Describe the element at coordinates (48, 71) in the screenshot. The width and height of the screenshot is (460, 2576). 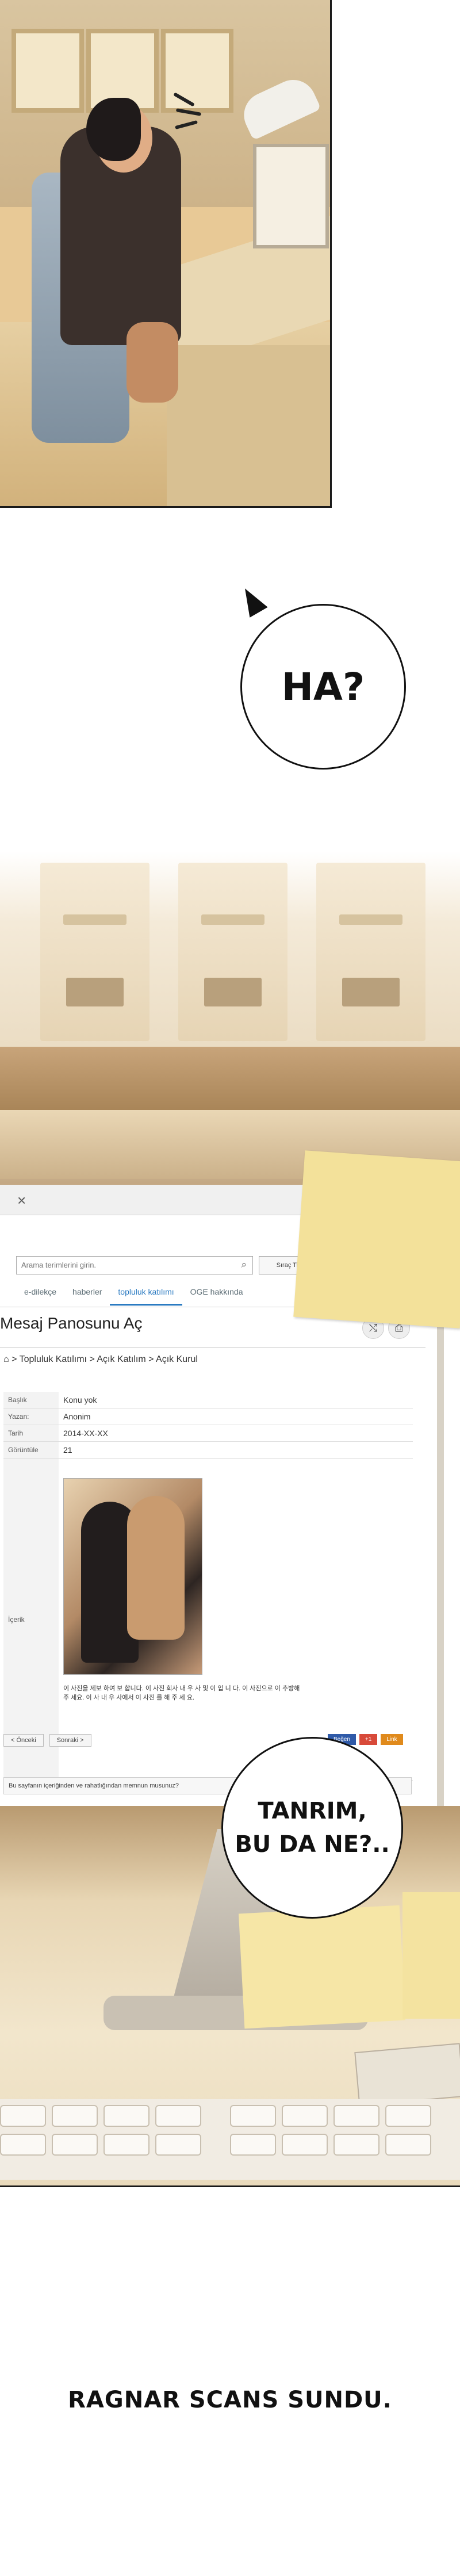
I see `window` at that location.